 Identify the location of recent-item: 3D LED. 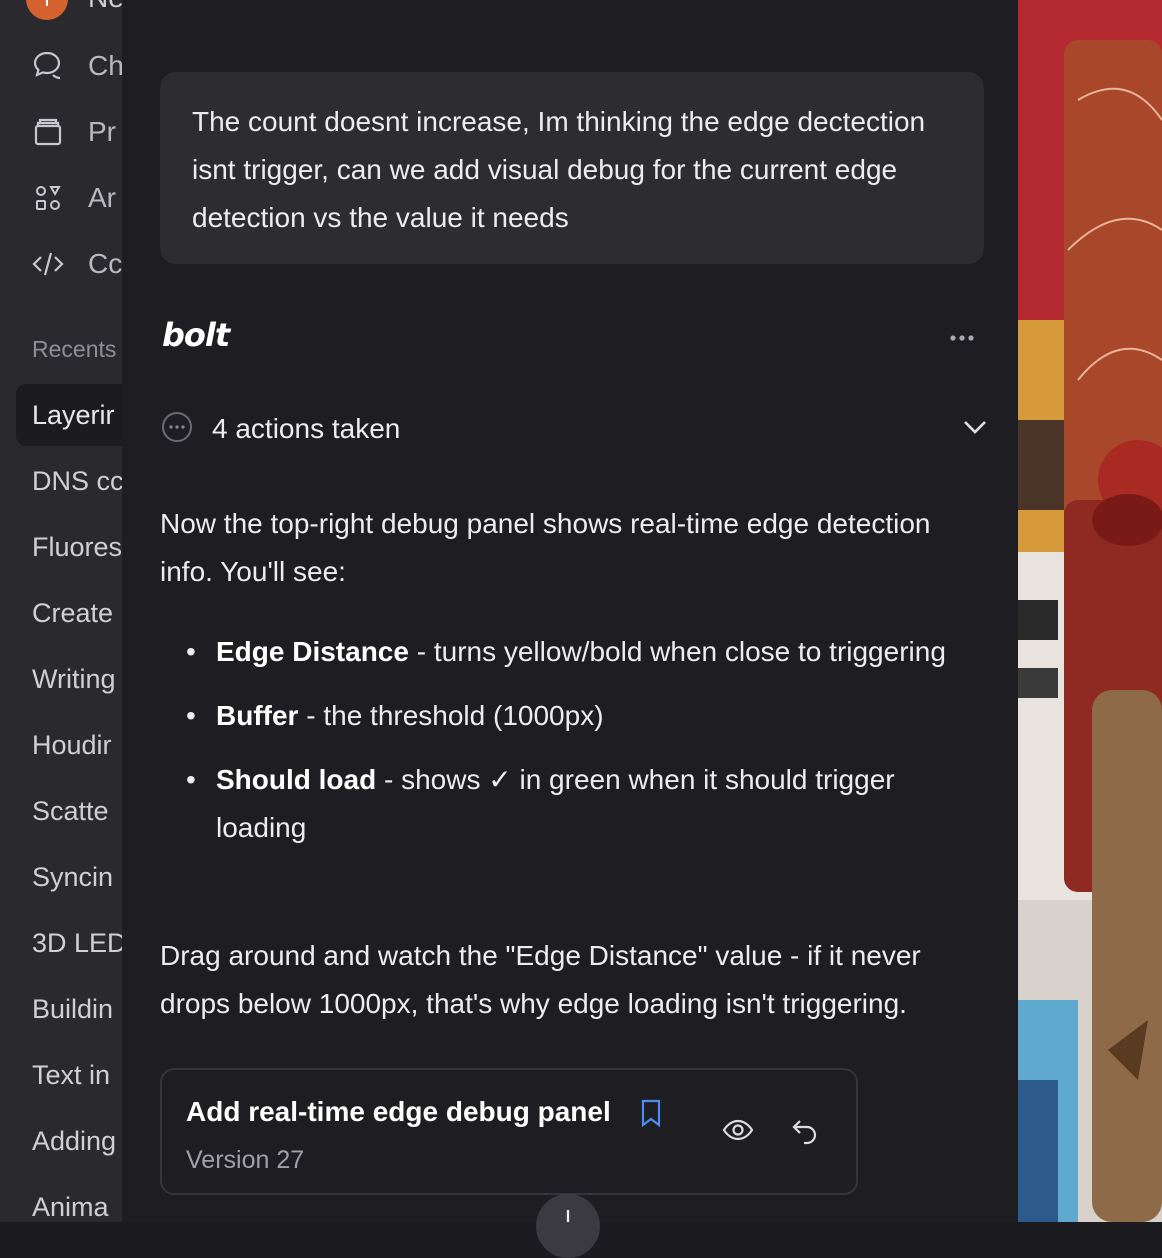
(69, 943).